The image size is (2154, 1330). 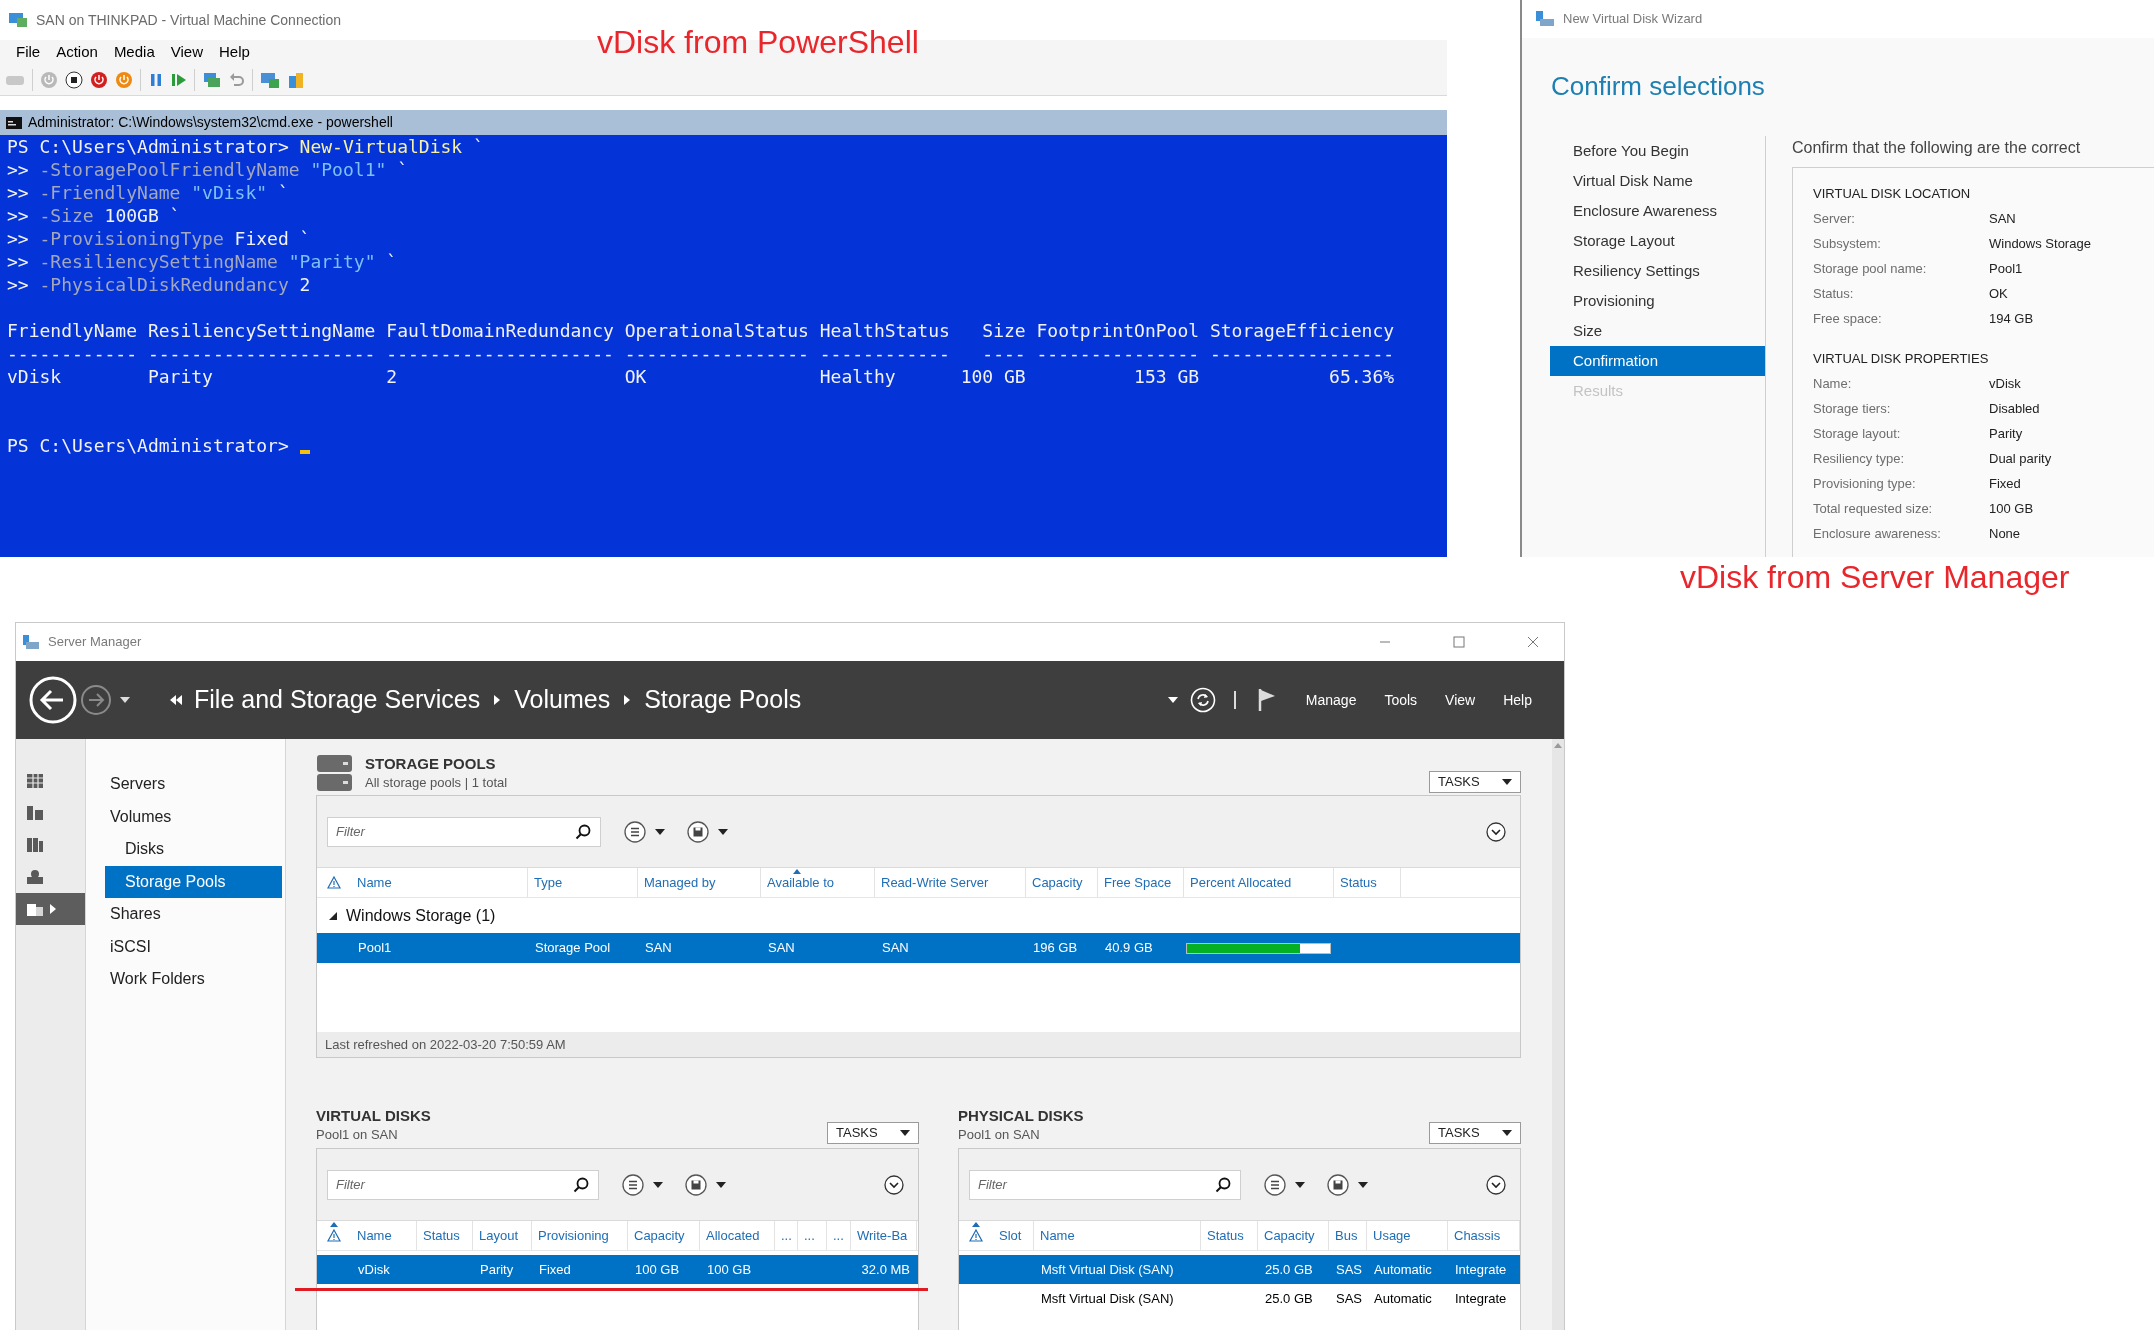 What do you see at coordinates (1657, 301) in the screenshot?
I see `wizard-step: Provisioning` at bounding box center [1657, 301].